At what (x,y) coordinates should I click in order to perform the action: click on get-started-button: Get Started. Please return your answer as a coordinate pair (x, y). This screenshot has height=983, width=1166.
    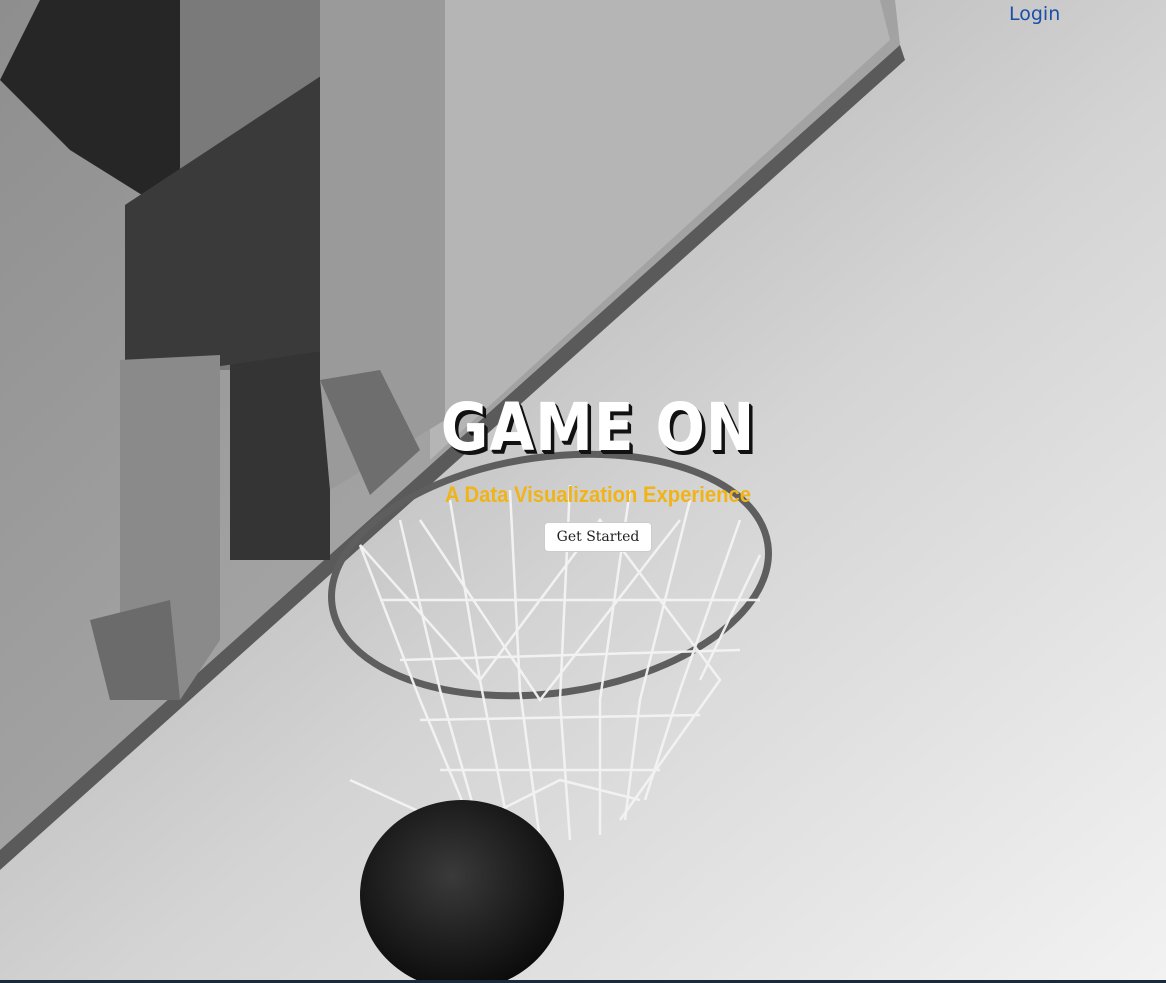
    Looking at the image, I should click on (598, 537).